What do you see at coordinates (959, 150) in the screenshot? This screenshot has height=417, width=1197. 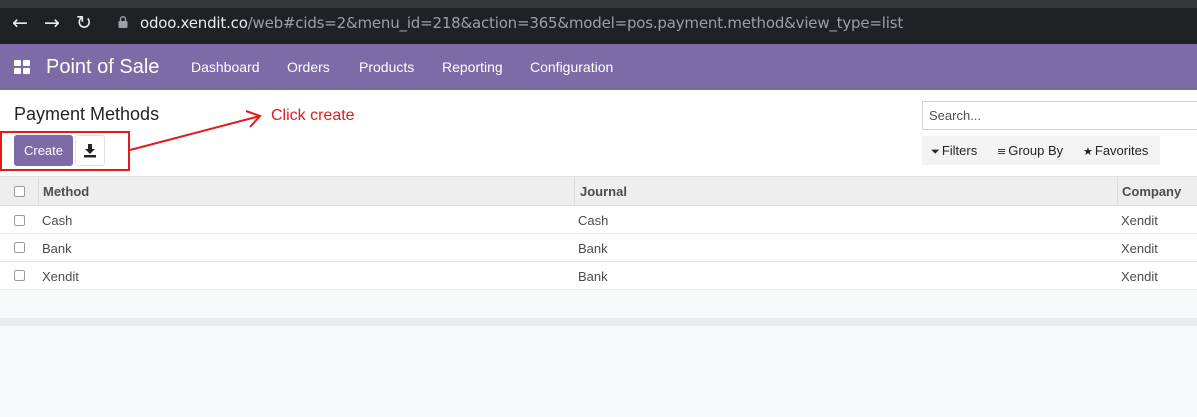 I see `filters-label: Filters` at bounding box center [959, 150].